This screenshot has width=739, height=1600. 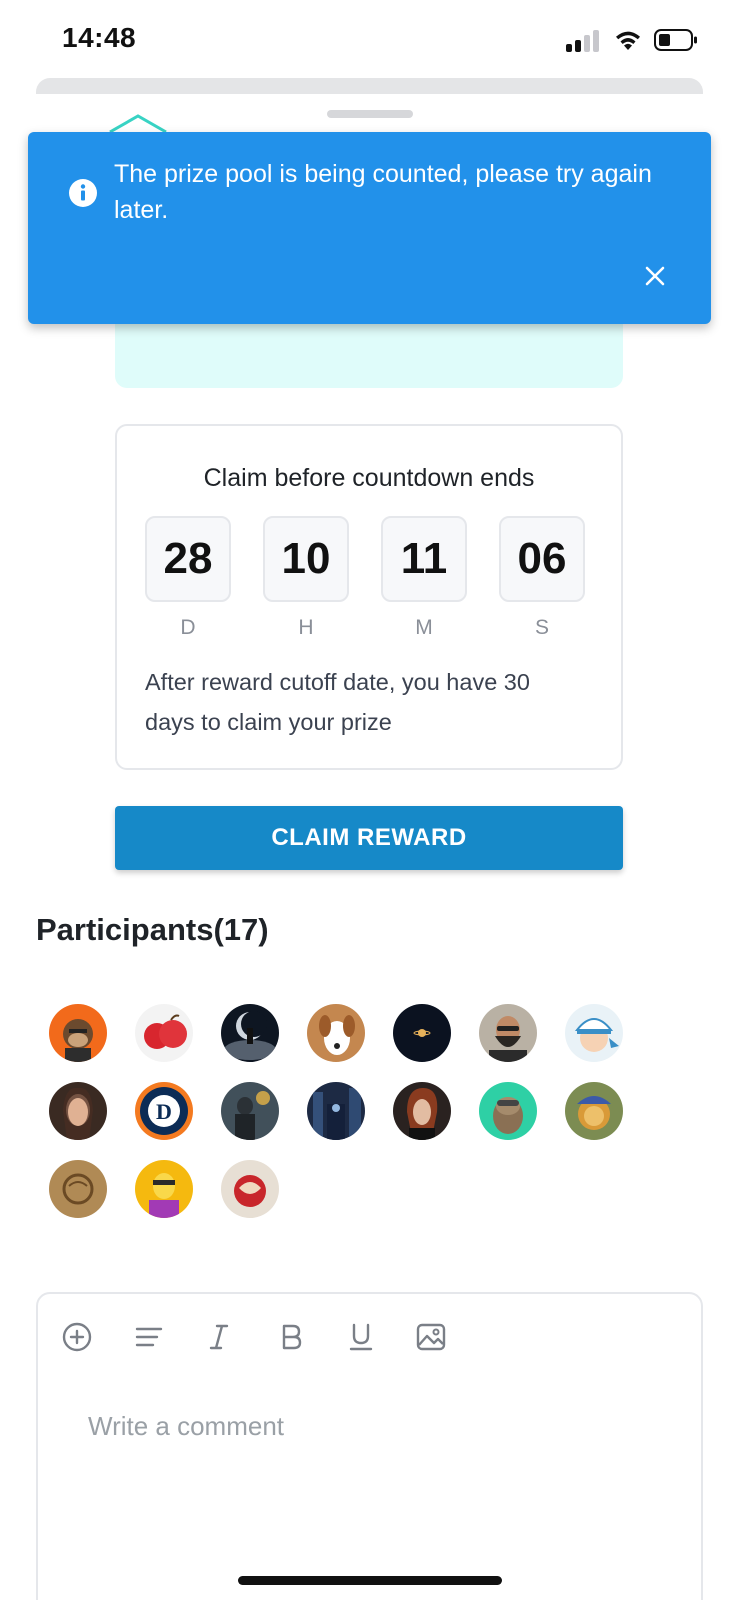 I want to click on yellow-cartoon-avatar, so click(x=164, y=1189).